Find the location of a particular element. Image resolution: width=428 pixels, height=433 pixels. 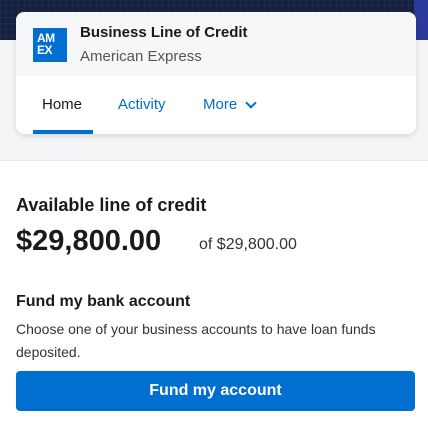

account-title: Business Line of Credit is located at coordinates (164, 32).